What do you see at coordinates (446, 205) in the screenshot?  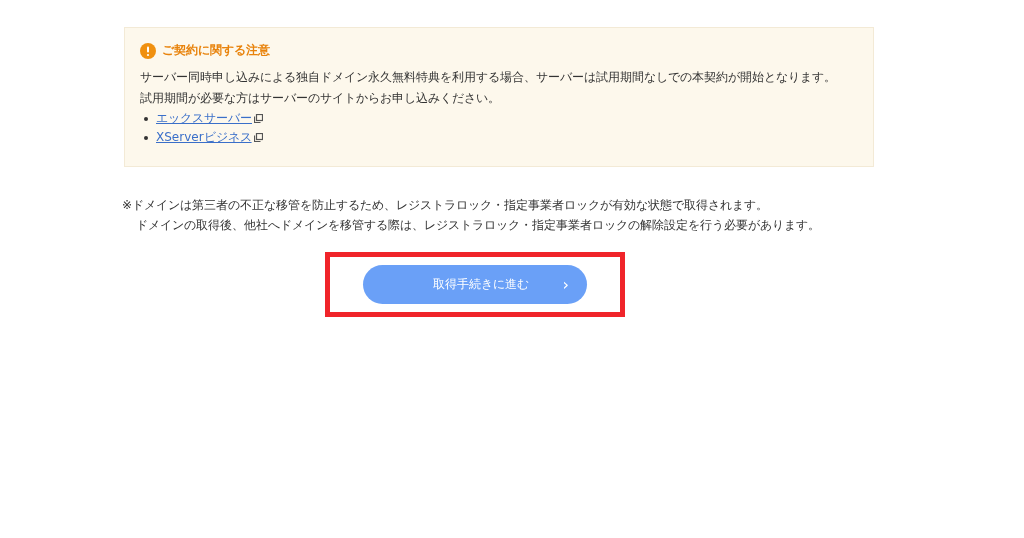 I see `footnote-text: ※ドメインは第三者の不正な移管を防止するため、レジストラロック・指定事業者ロックが有効な状態で取得されます。` at bounding box center [446, 205].